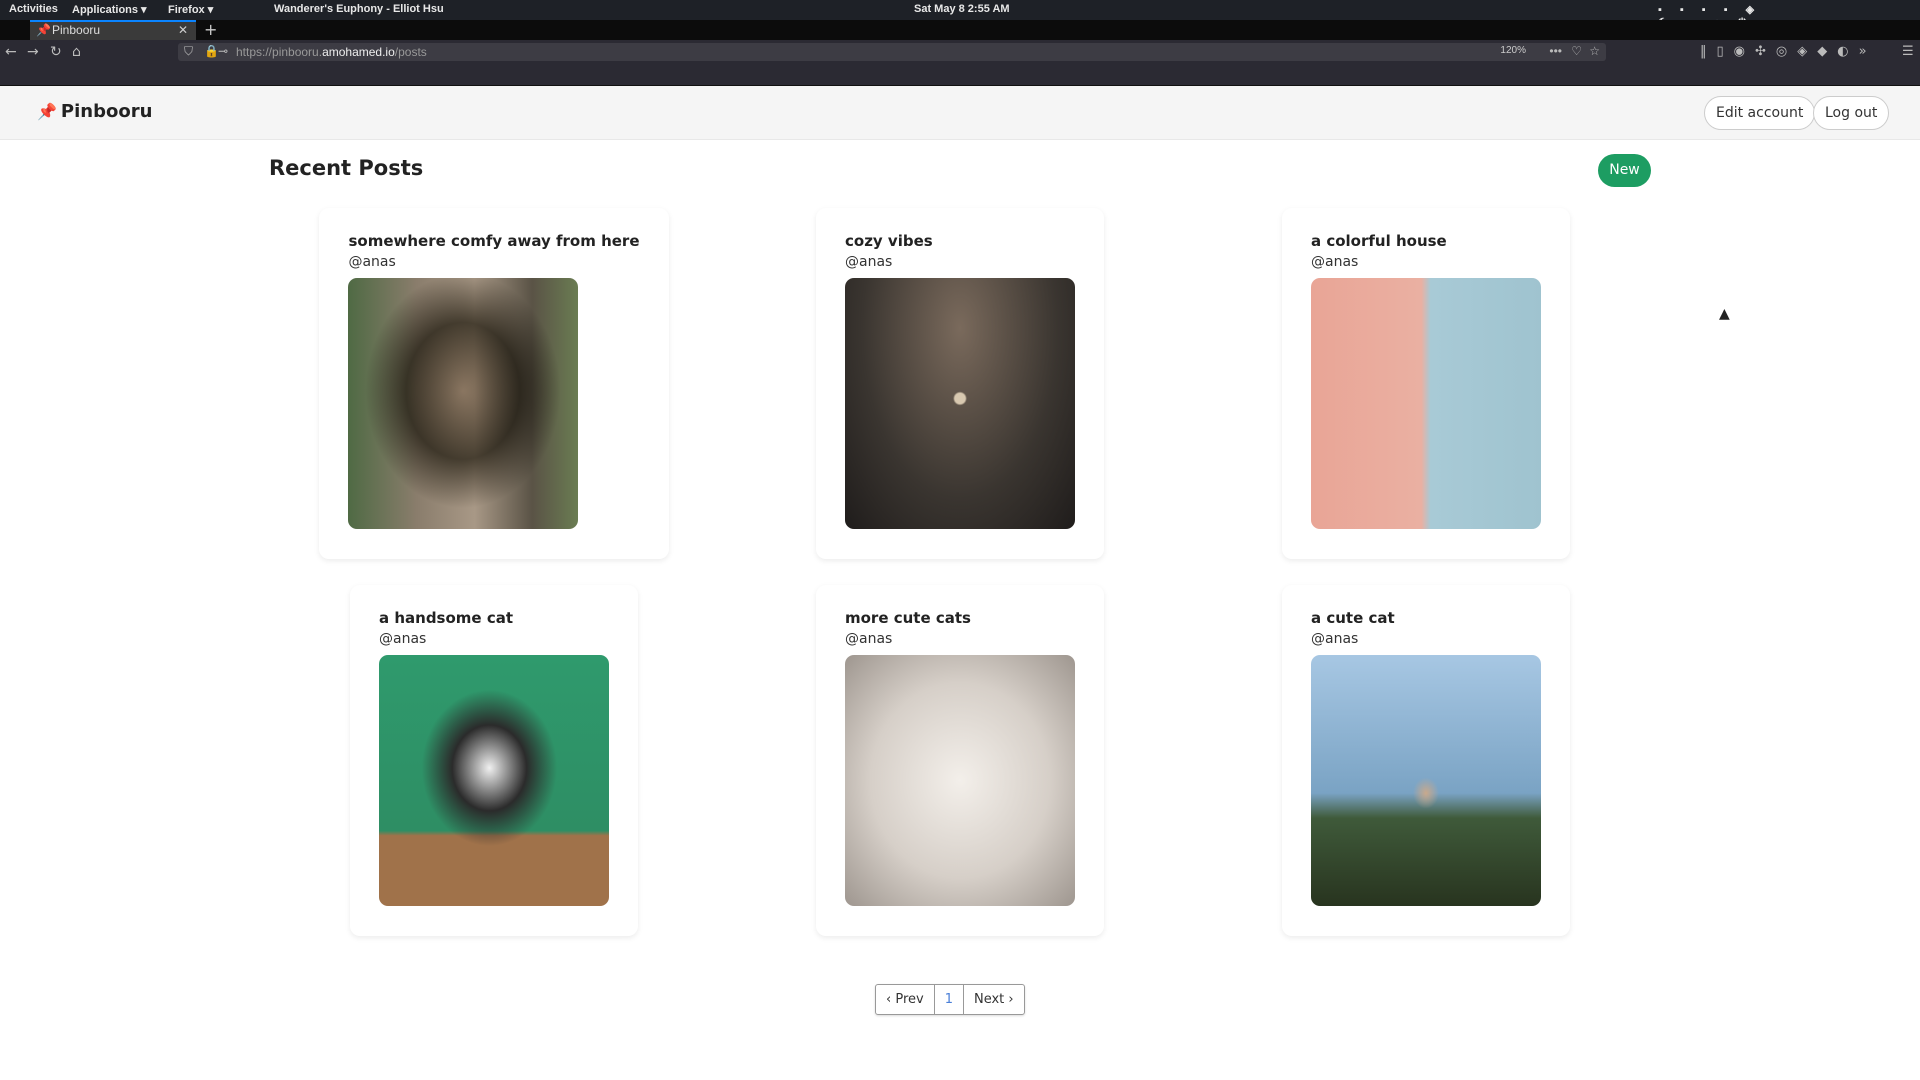 The height and width of the screenshot is (1080, 1920). I want to click on post-title: more cute cats, so click(960, 618).